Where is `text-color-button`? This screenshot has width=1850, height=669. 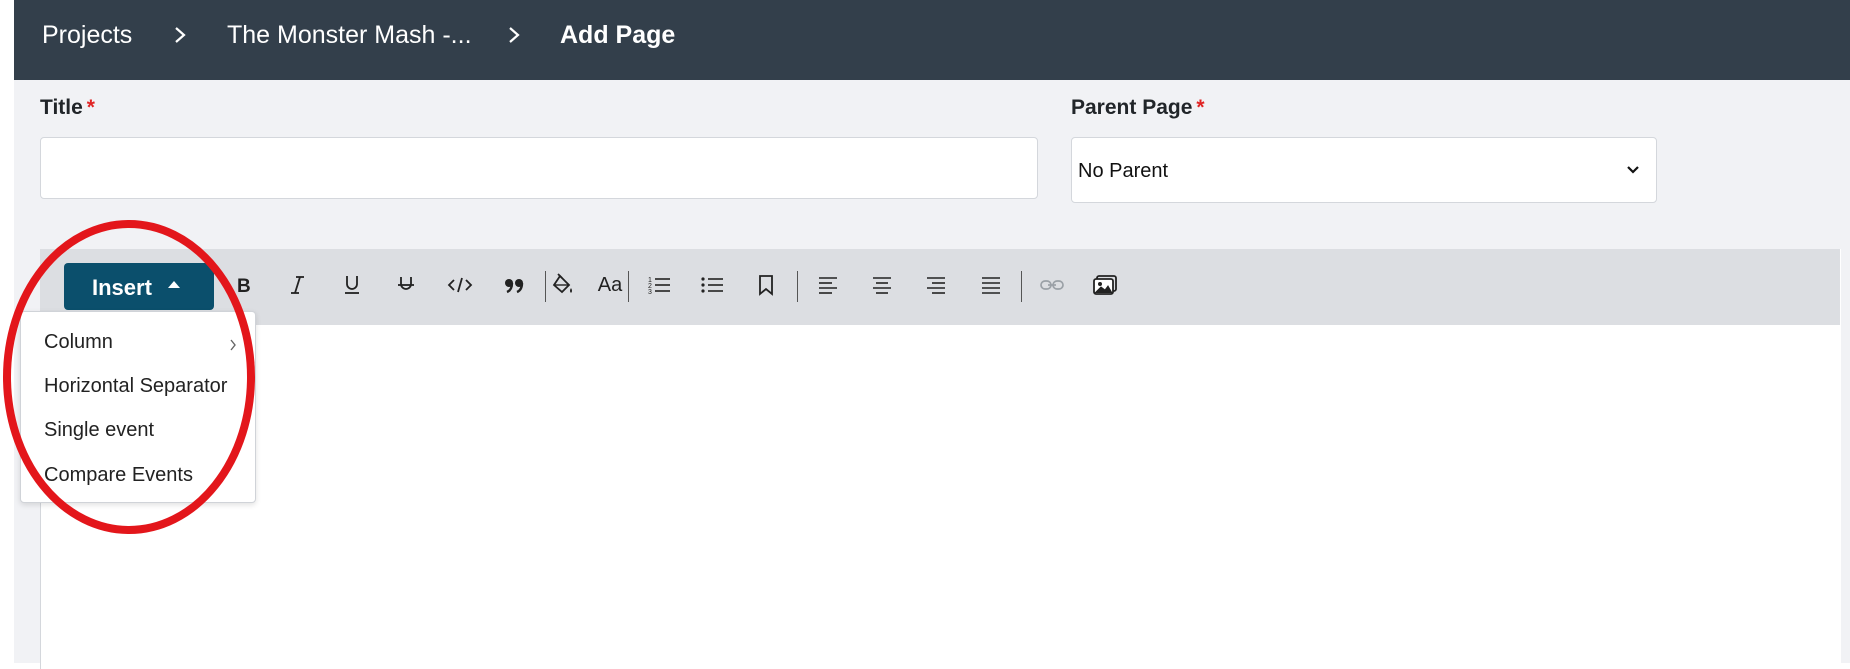
text-color-button is located at coordinates (563, 285).